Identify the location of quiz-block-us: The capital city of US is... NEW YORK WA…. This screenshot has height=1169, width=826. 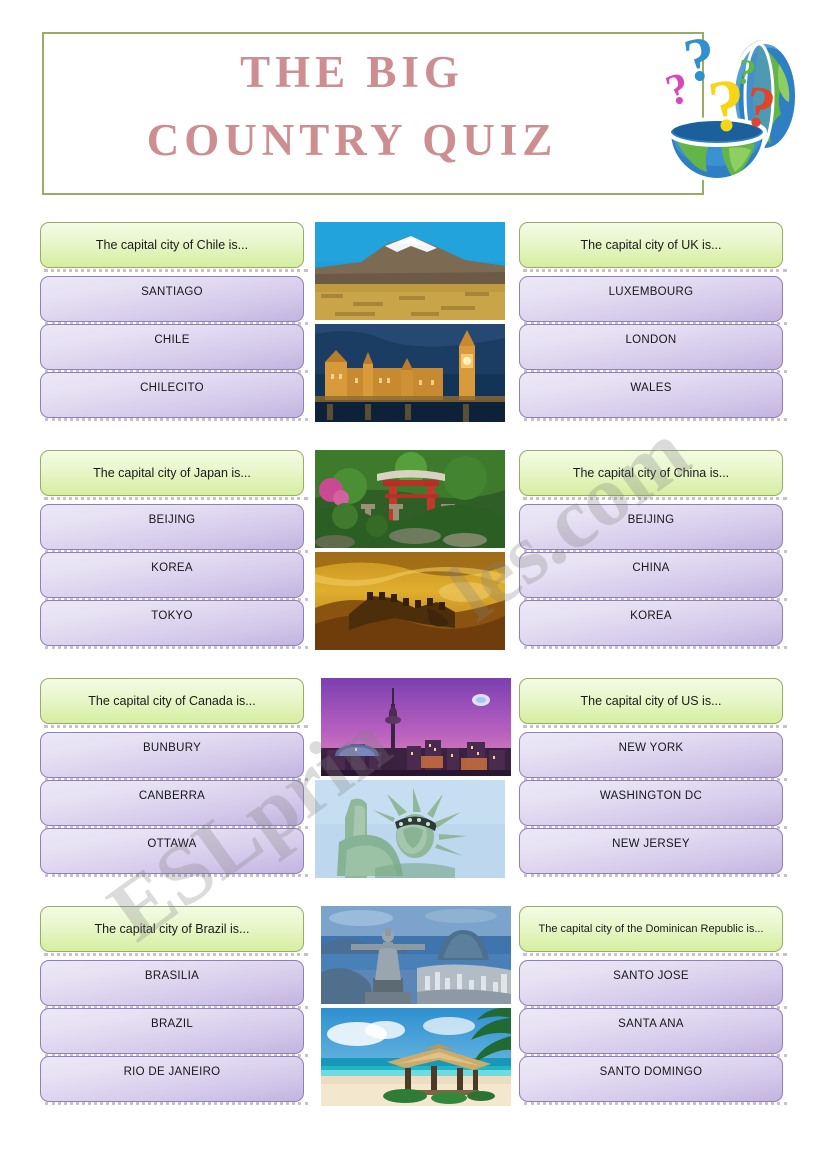
(653, 777).